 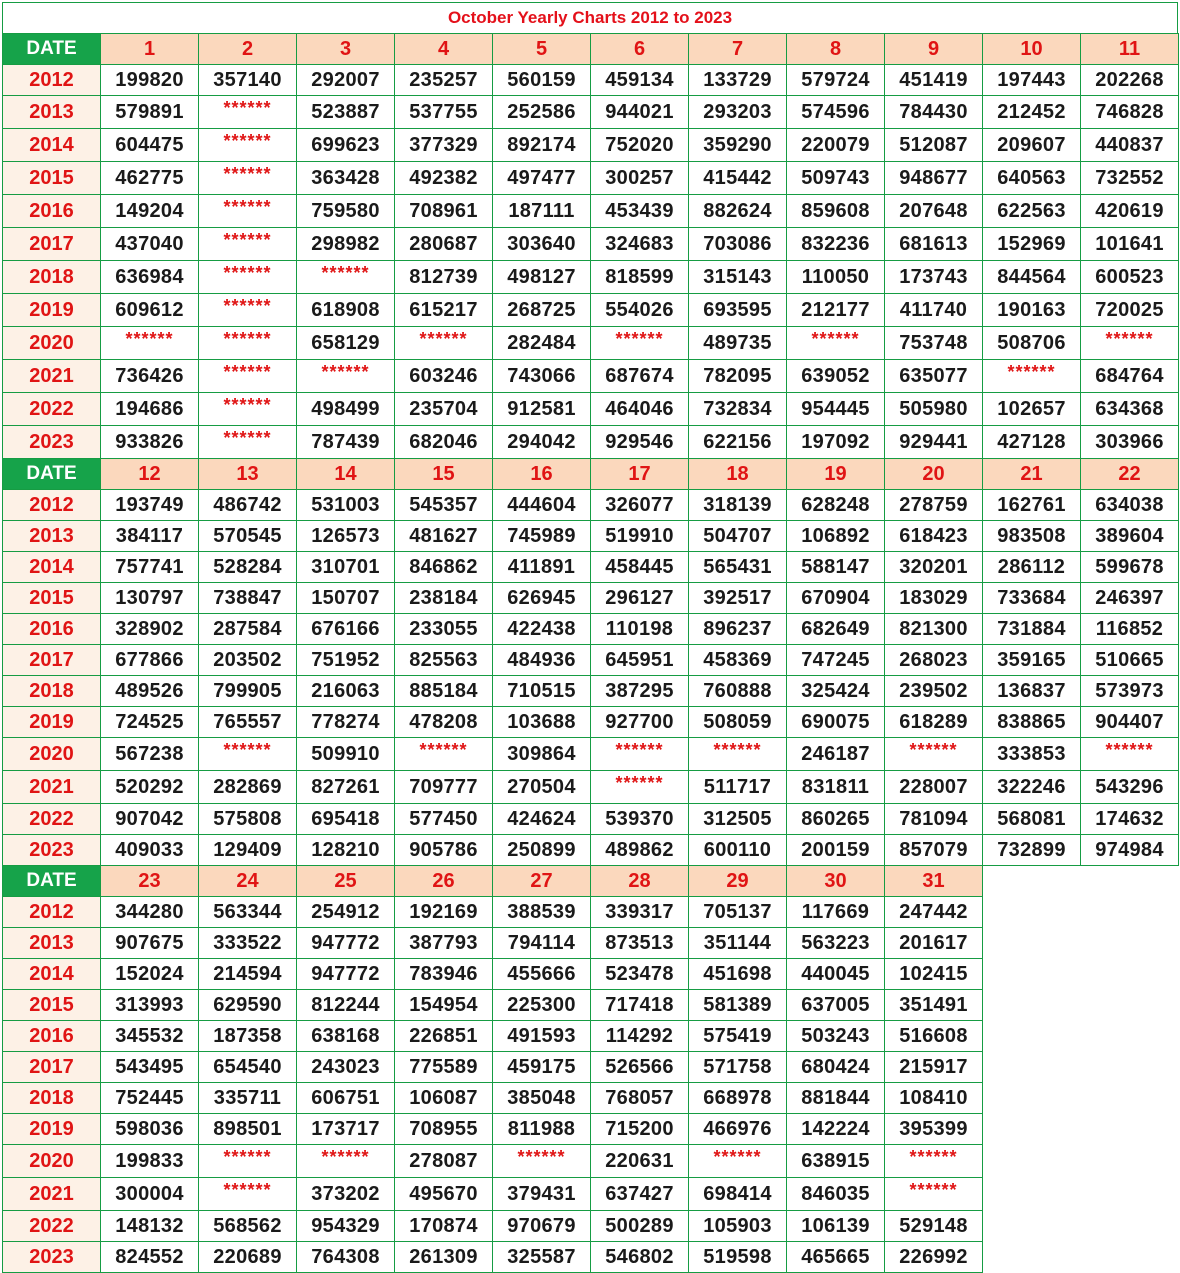 What do you see at coordinates (345, 943) in the screenshot?
I see `result-cell: 947772` at bounding box center [345, 943].